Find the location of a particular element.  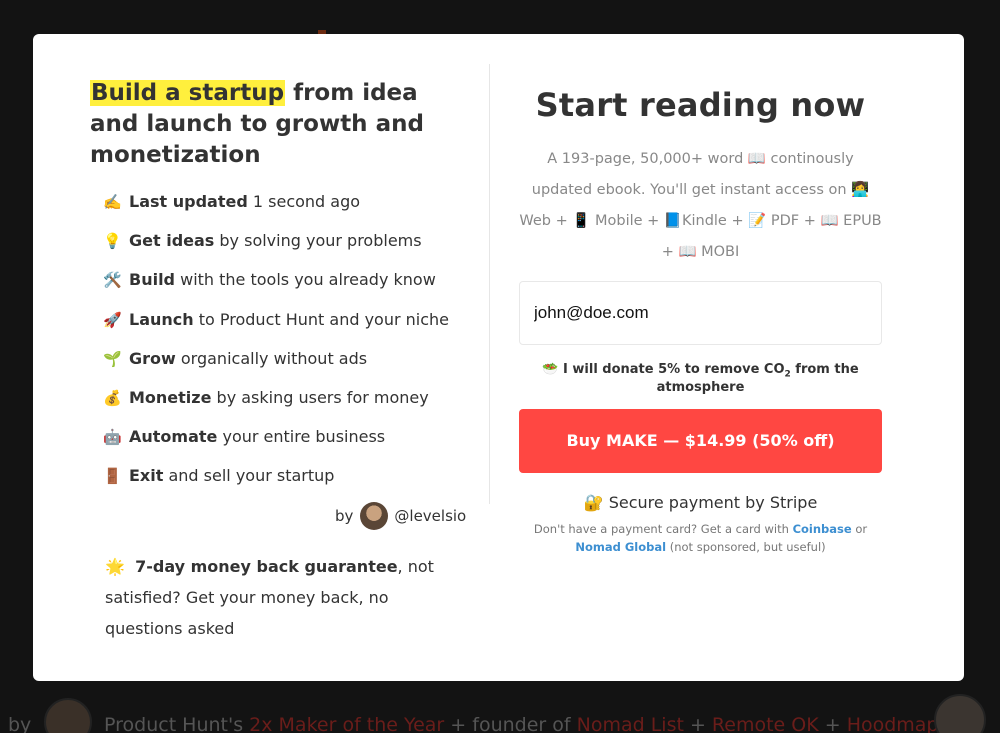

feature-text: by solving your problems is located at coordinates (318, 241).